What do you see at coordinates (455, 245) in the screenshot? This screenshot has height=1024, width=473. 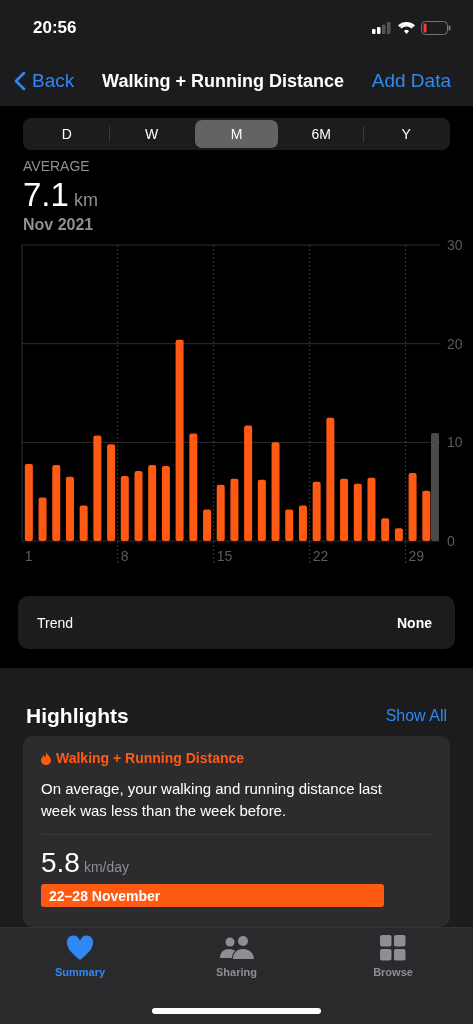 I see `axis-label: 30` at bounding box center [455, 245].